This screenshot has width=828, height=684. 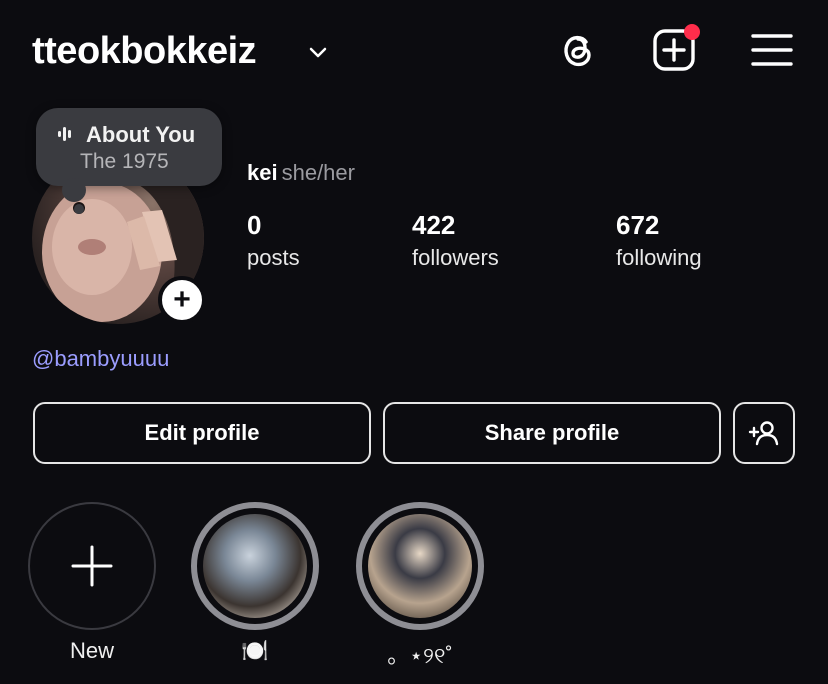 I want to click on threads-icon, so click(x=578, y=50).